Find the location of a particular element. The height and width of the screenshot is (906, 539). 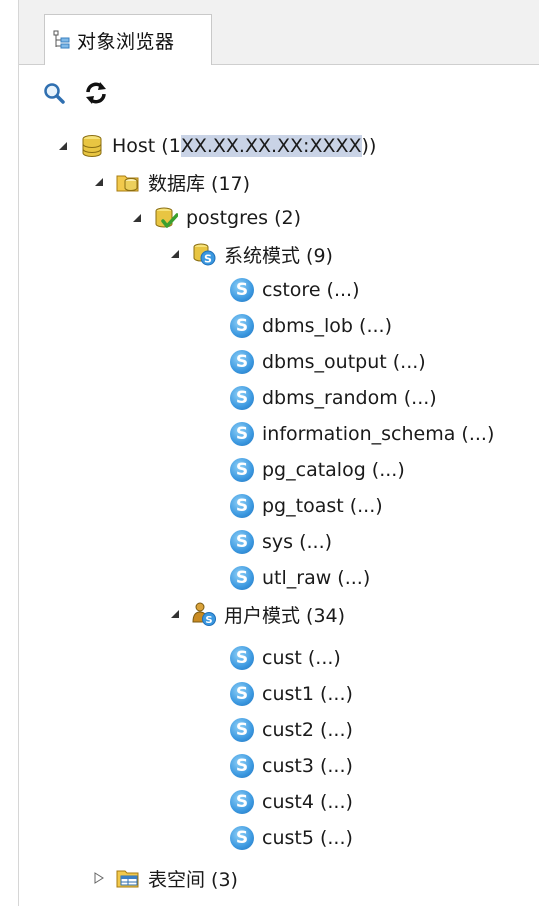

schema-label: cust5 (...) is located at coordinates (307, 838).